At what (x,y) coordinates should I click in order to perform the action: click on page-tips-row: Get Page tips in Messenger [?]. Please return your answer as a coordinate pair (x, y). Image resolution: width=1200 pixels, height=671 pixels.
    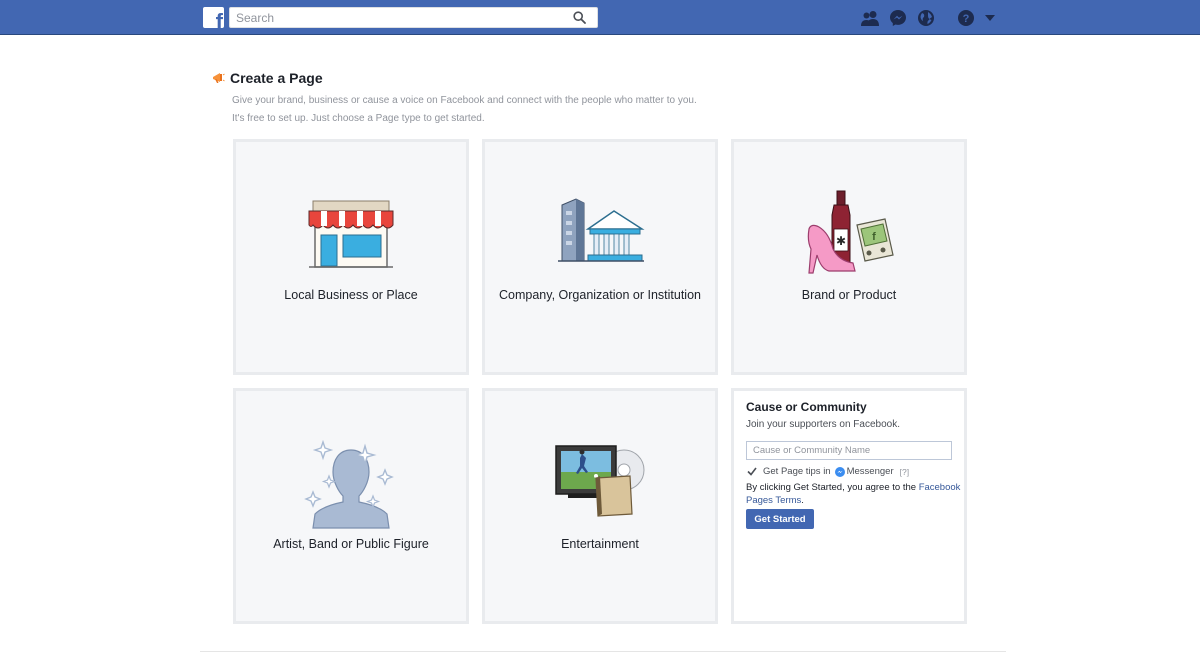
    Looking at the image, I should click on (827, 471).